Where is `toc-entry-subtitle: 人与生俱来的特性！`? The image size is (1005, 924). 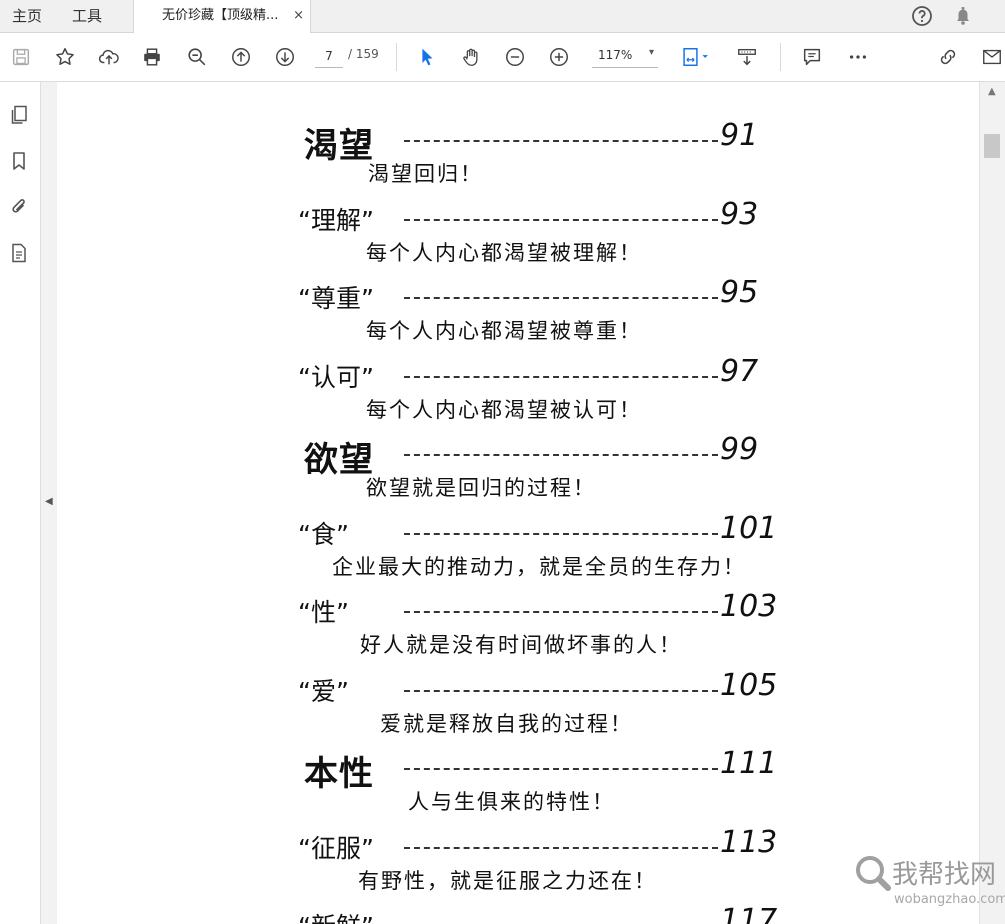
toc-entry-subtitle: 人与生俱来的特性！ is located at coordinates (511, 802).